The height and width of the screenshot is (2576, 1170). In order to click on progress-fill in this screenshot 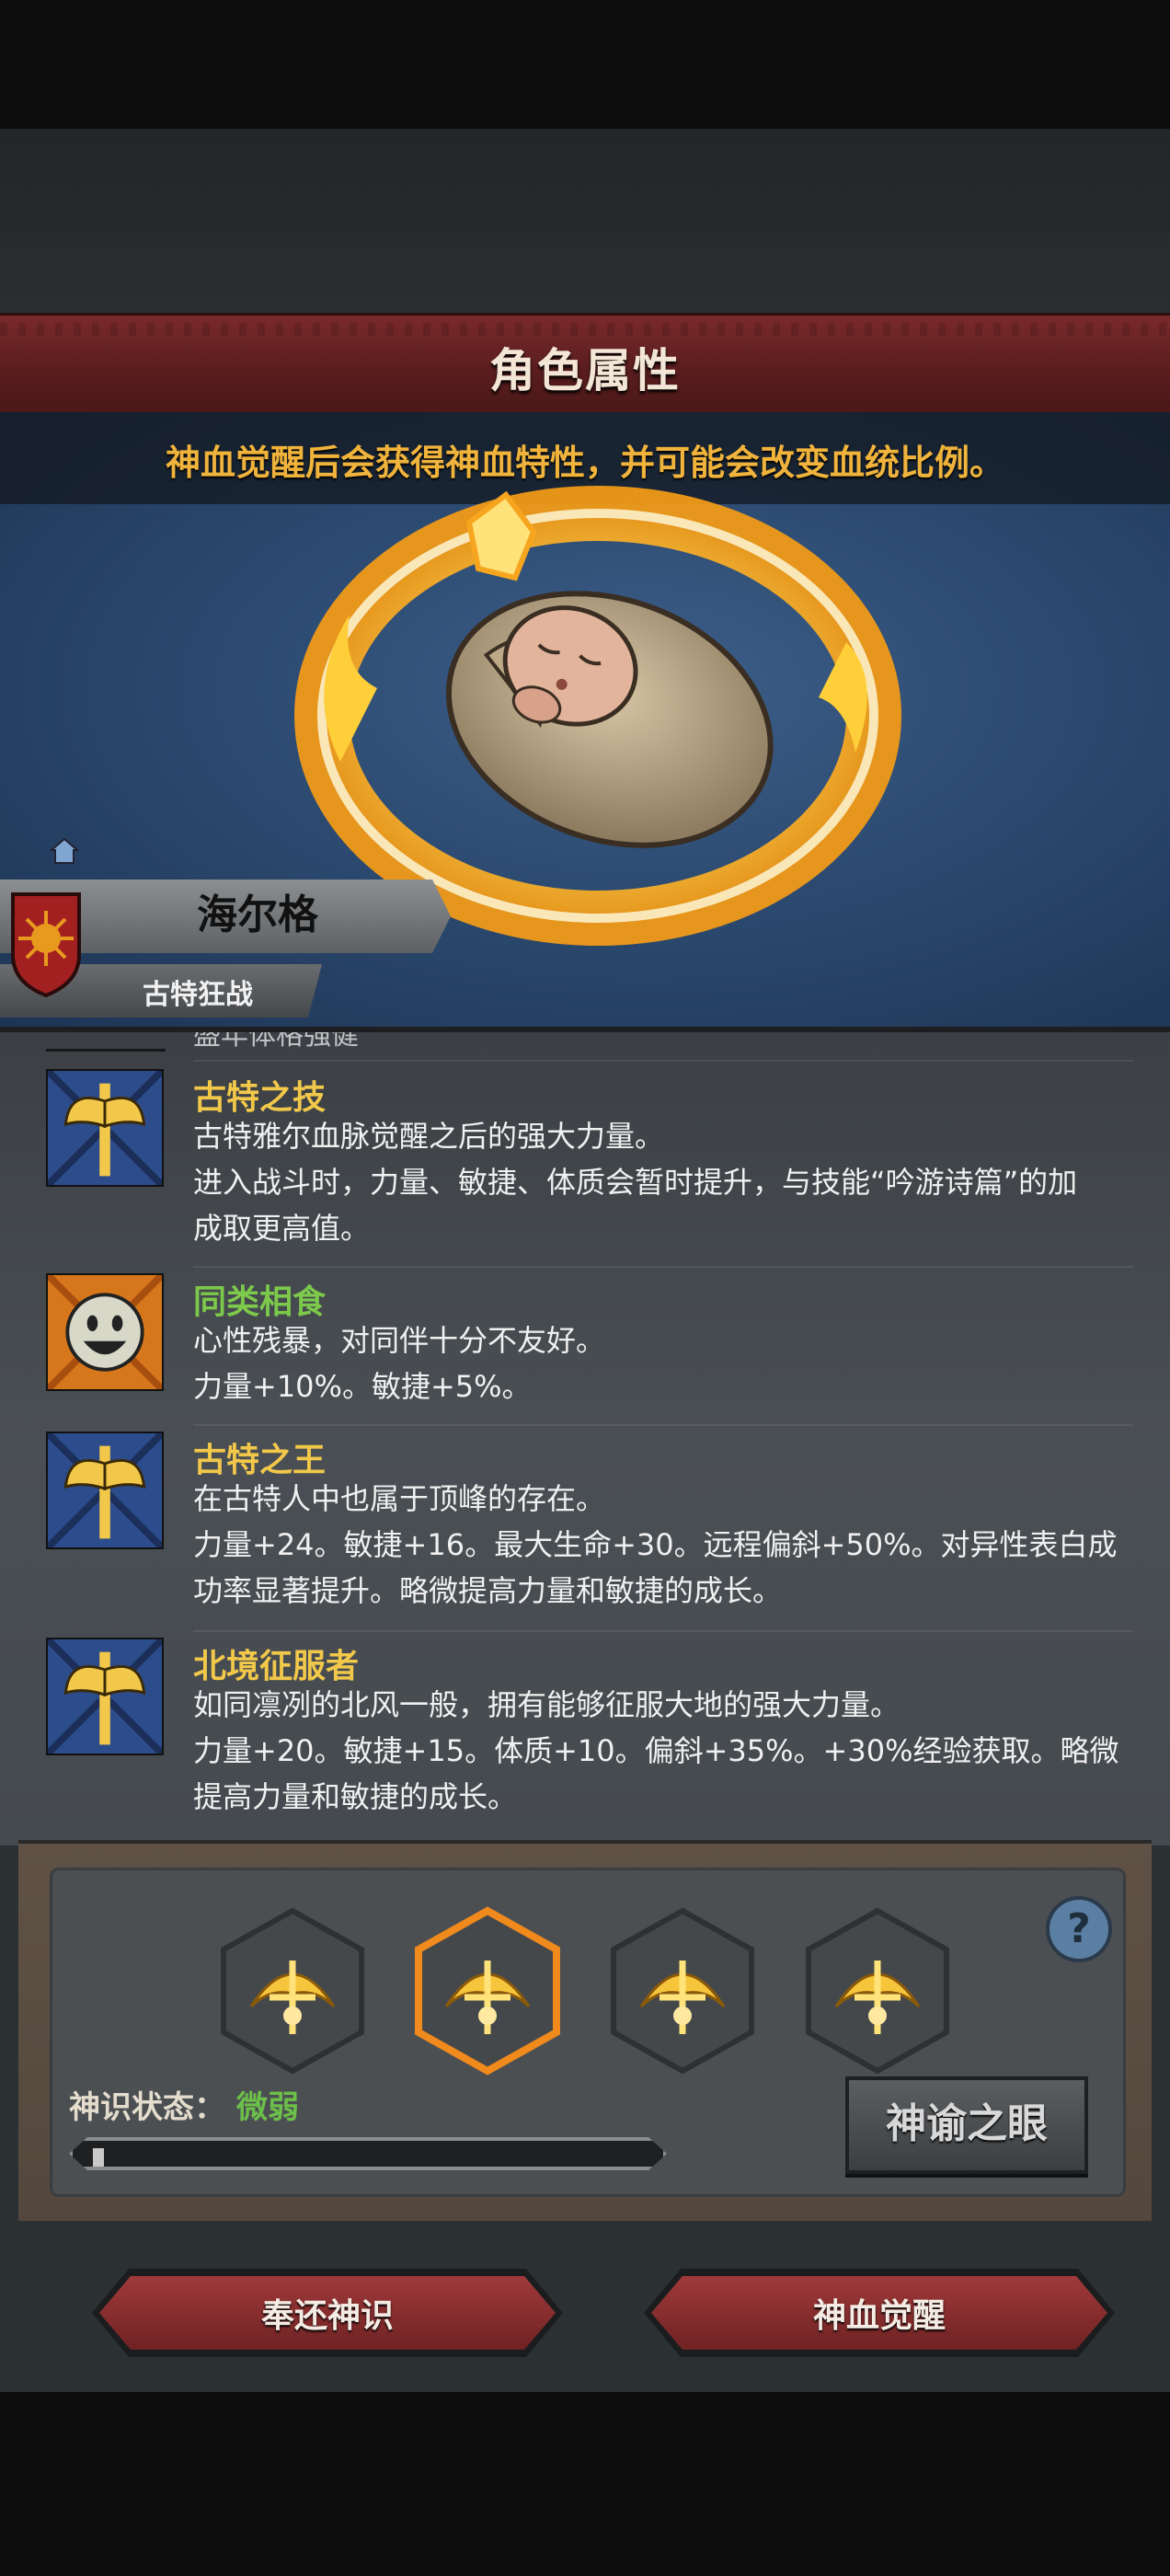, I will do `click(98, 2157)`.